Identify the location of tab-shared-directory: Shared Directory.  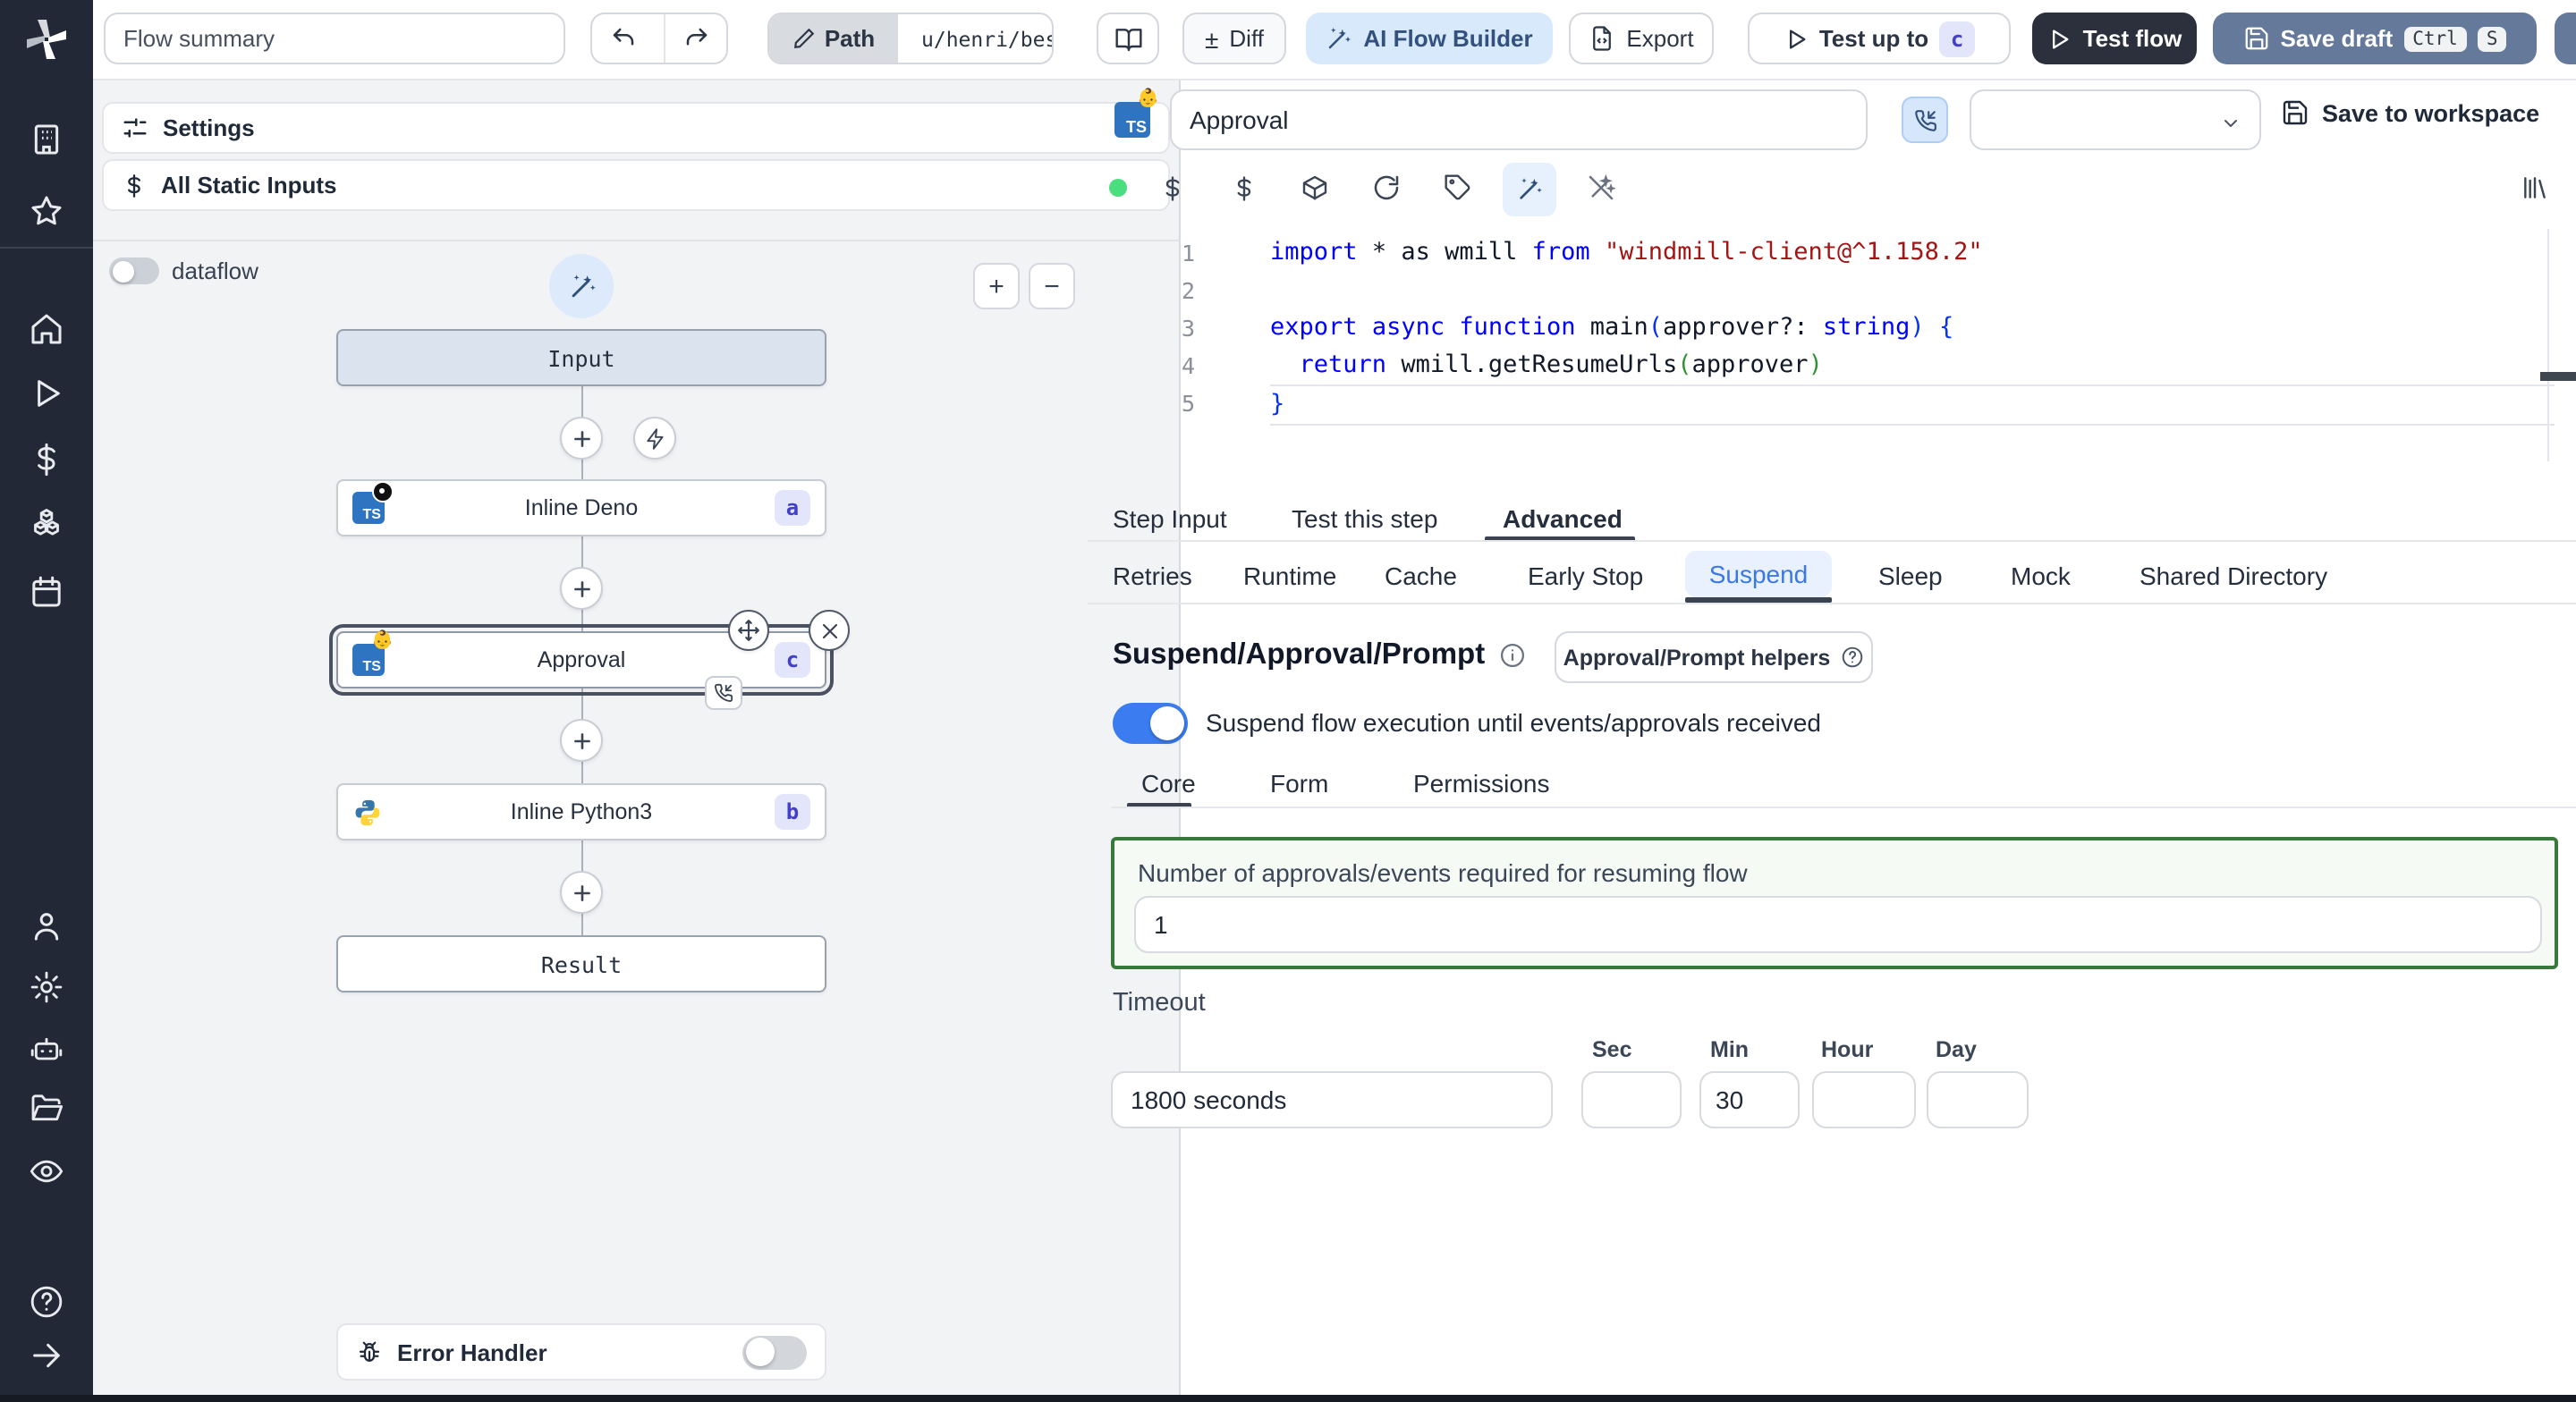
(2233, 576).